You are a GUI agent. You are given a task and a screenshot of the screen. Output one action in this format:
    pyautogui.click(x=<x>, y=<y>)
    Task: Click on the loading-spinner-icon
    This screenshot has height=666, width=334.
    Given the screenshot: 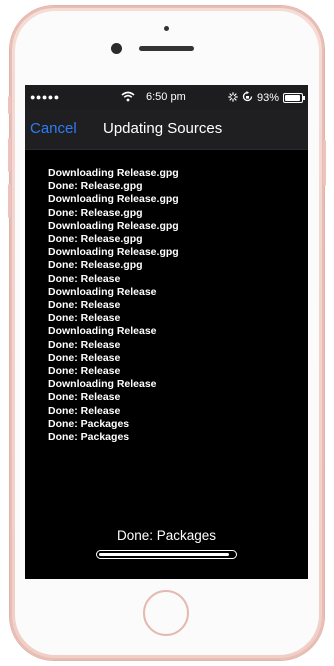 What is the action you would take?
    pyautogui.click(x=233, y=98)
    